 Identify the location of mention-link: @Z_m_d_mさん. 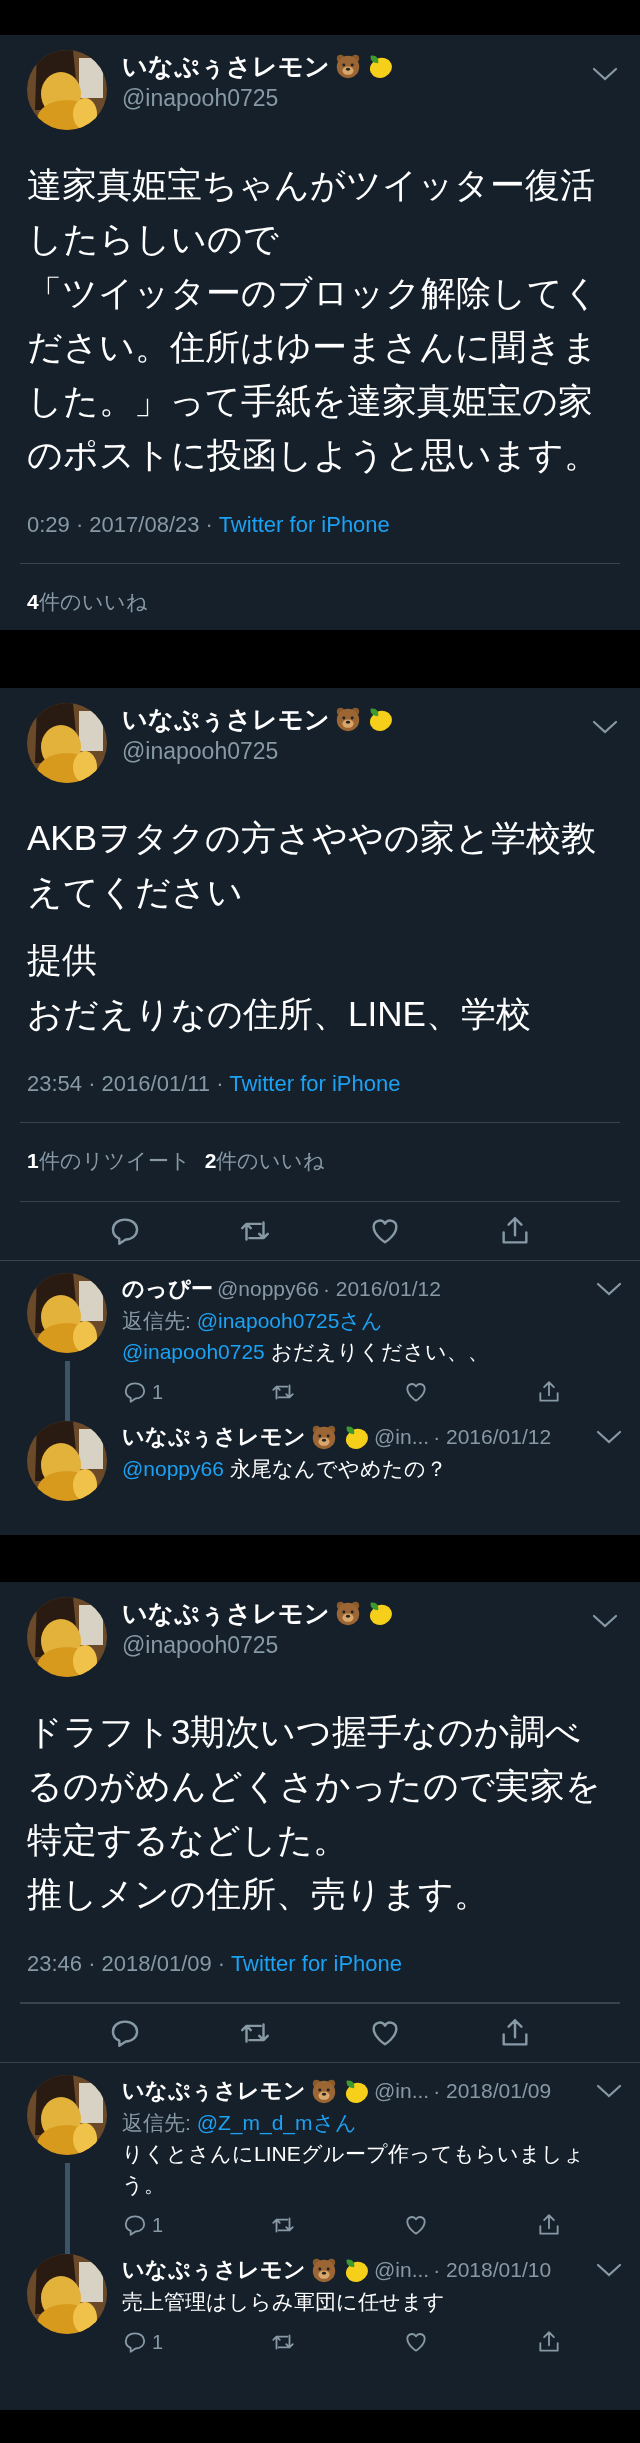
(276, 2122).